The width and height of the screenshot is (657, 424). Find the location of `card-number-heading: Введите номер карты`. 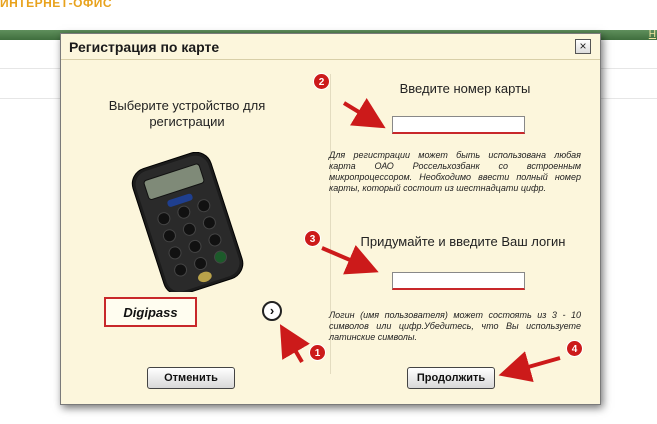

card-number-heading: Введите номер карты is located at coordinates (465, 88).